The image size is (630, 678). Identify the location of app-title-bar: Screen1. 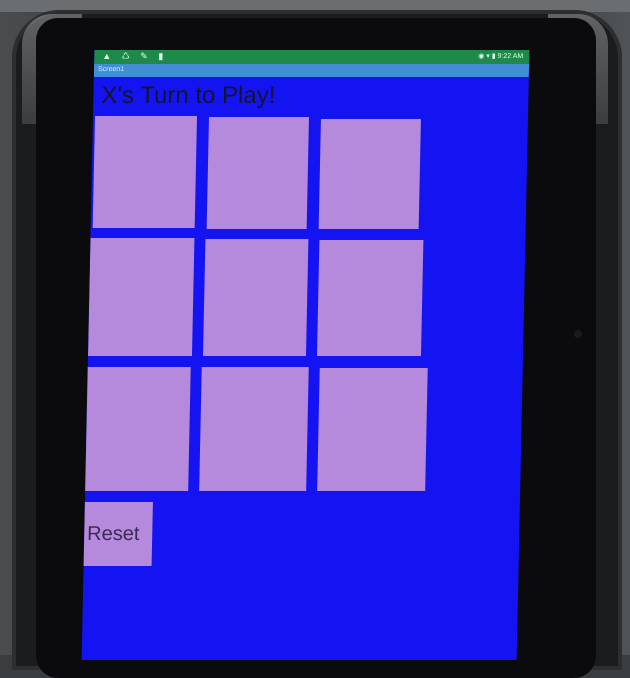
(311, 70).